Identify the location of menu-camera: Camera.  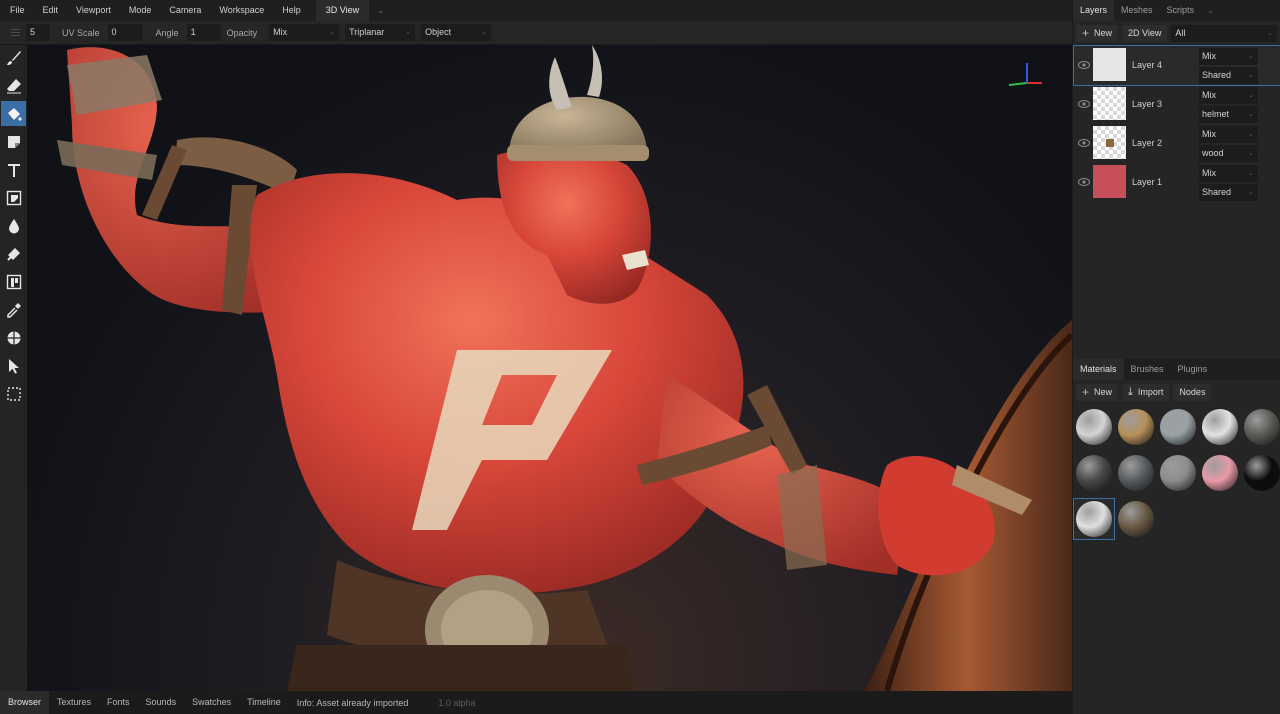
(185, 10).